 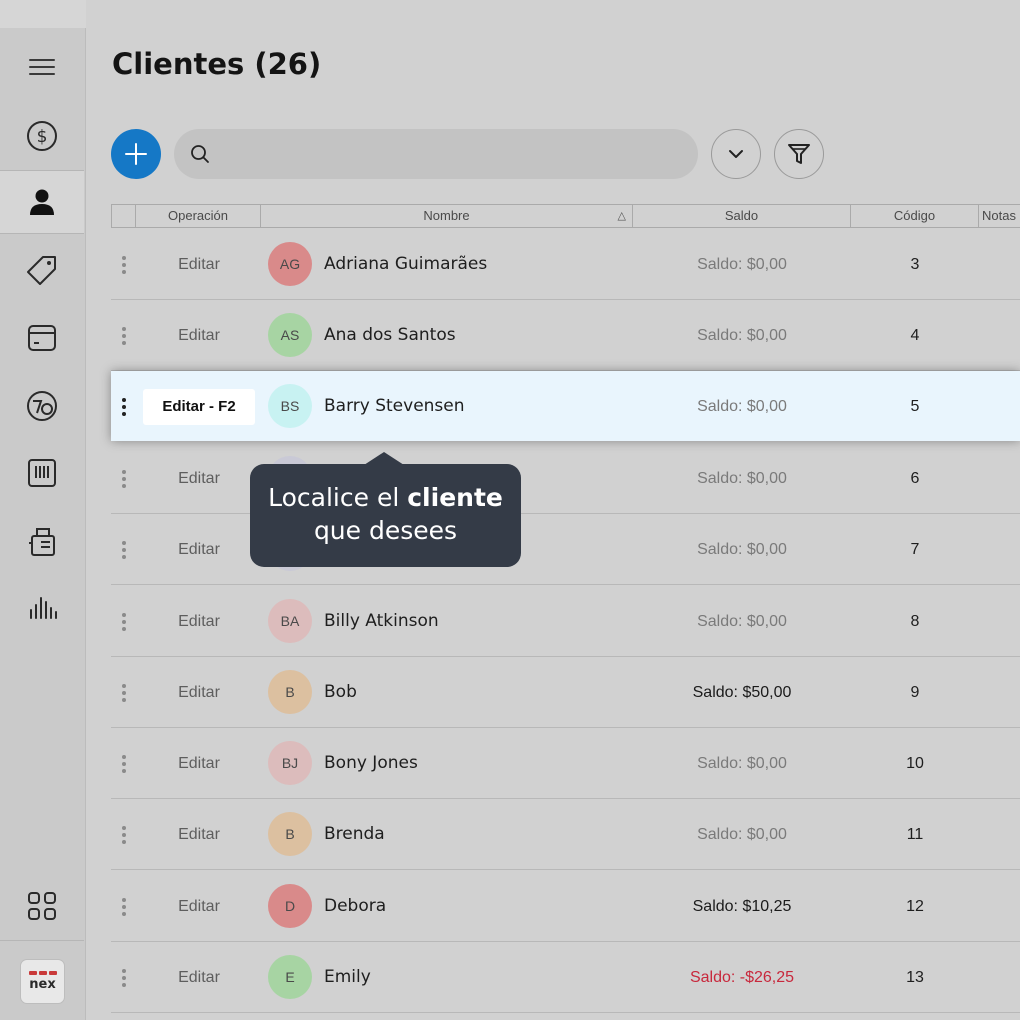 I want to click on client-name: Ana dos Santos, so click(x=390, y=335).